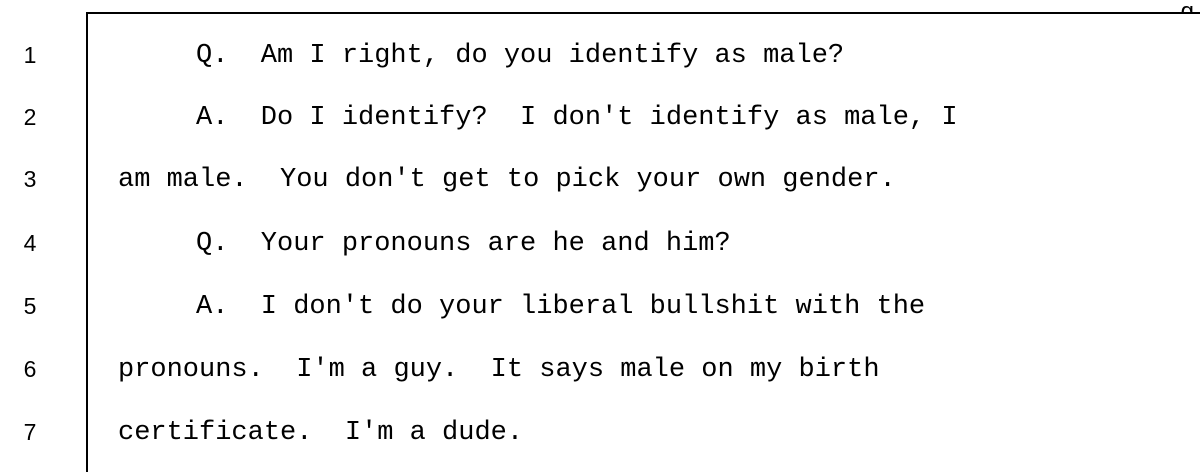 Image resolution: width=1200 pixels, height=472 pixels. I want to click on line-number-5: 5, so click(30, 306).